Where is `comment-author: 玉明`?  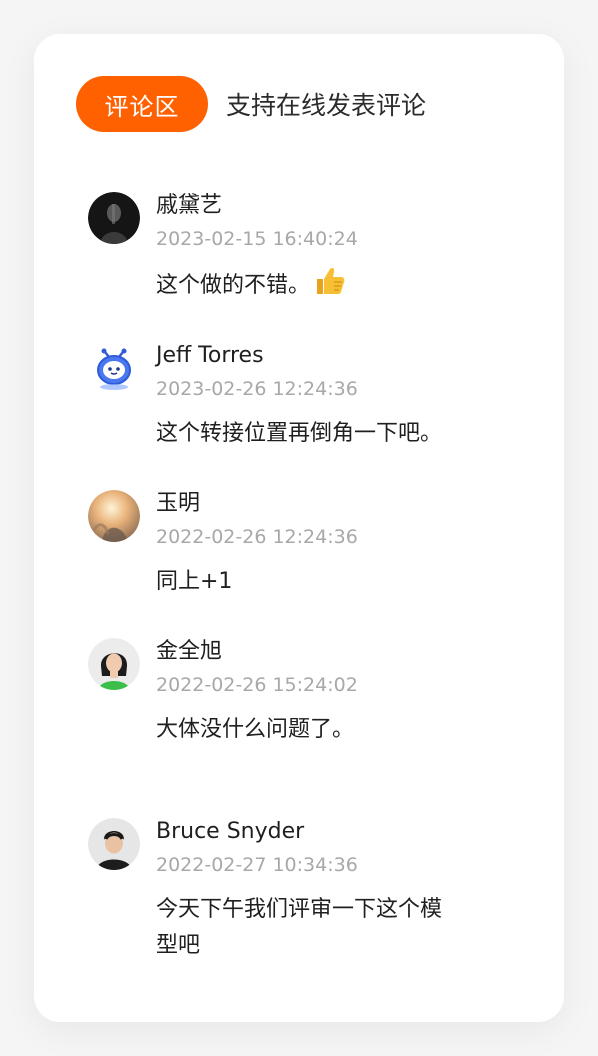 comment-author: 玉明 is located at coordinates (178, 503).